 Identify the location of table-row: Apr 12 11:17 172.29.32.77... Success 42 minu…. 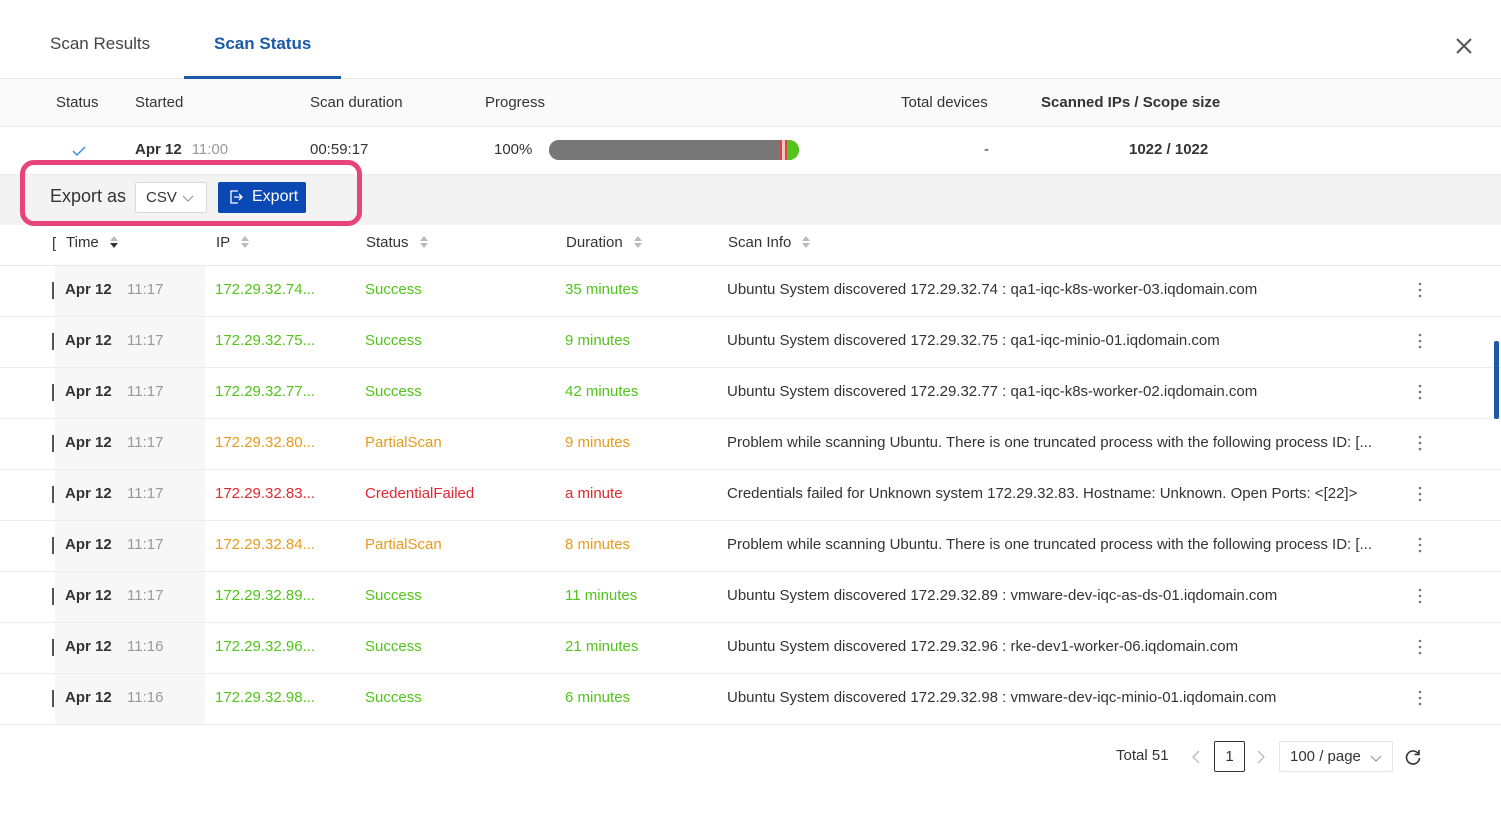
(750, 393).